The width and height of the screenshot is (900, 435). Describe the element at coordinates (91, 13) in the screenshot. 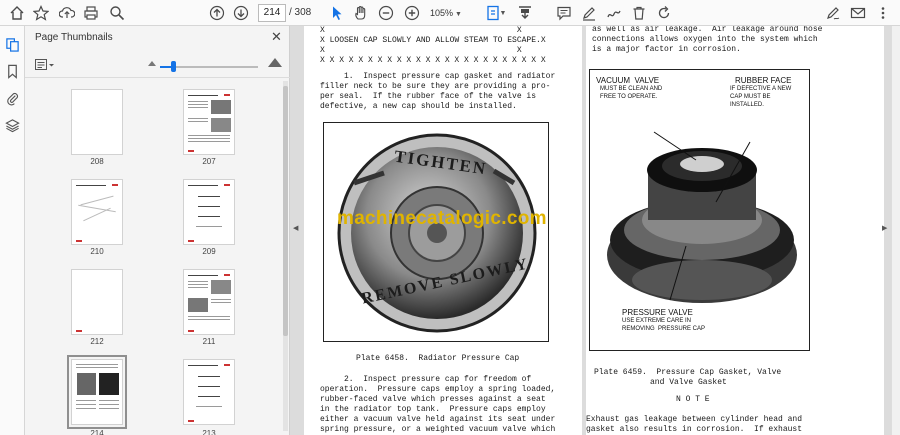

I see `print-icon` at that location.